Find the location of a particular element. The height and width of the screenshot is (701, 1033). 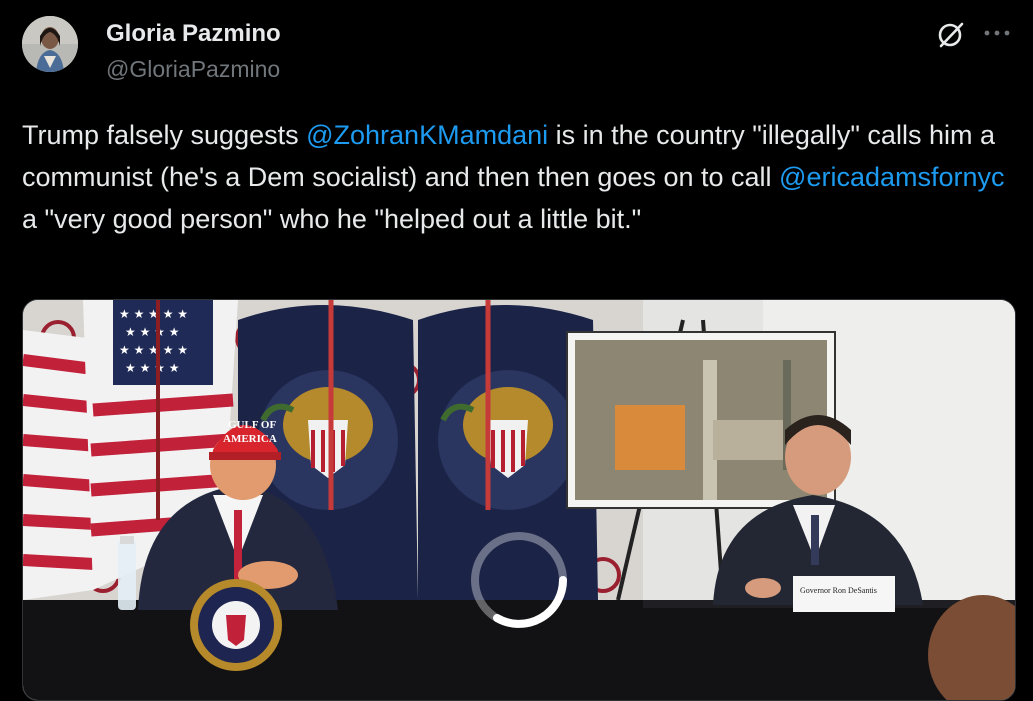

nameplate-text: Governor Ron DeSantis is located at coordinates (838, 590).